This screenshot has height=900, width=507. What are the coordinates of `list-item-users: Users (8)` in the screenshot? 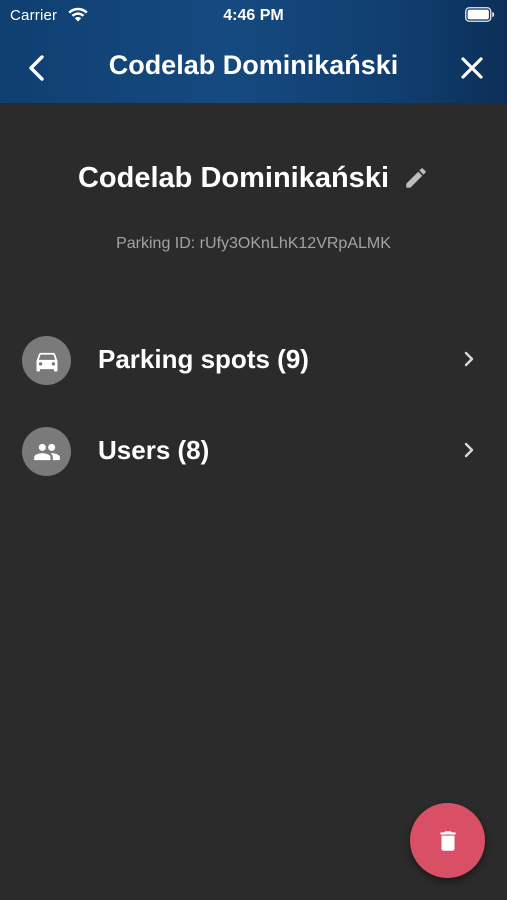 It's located at (253, 451).